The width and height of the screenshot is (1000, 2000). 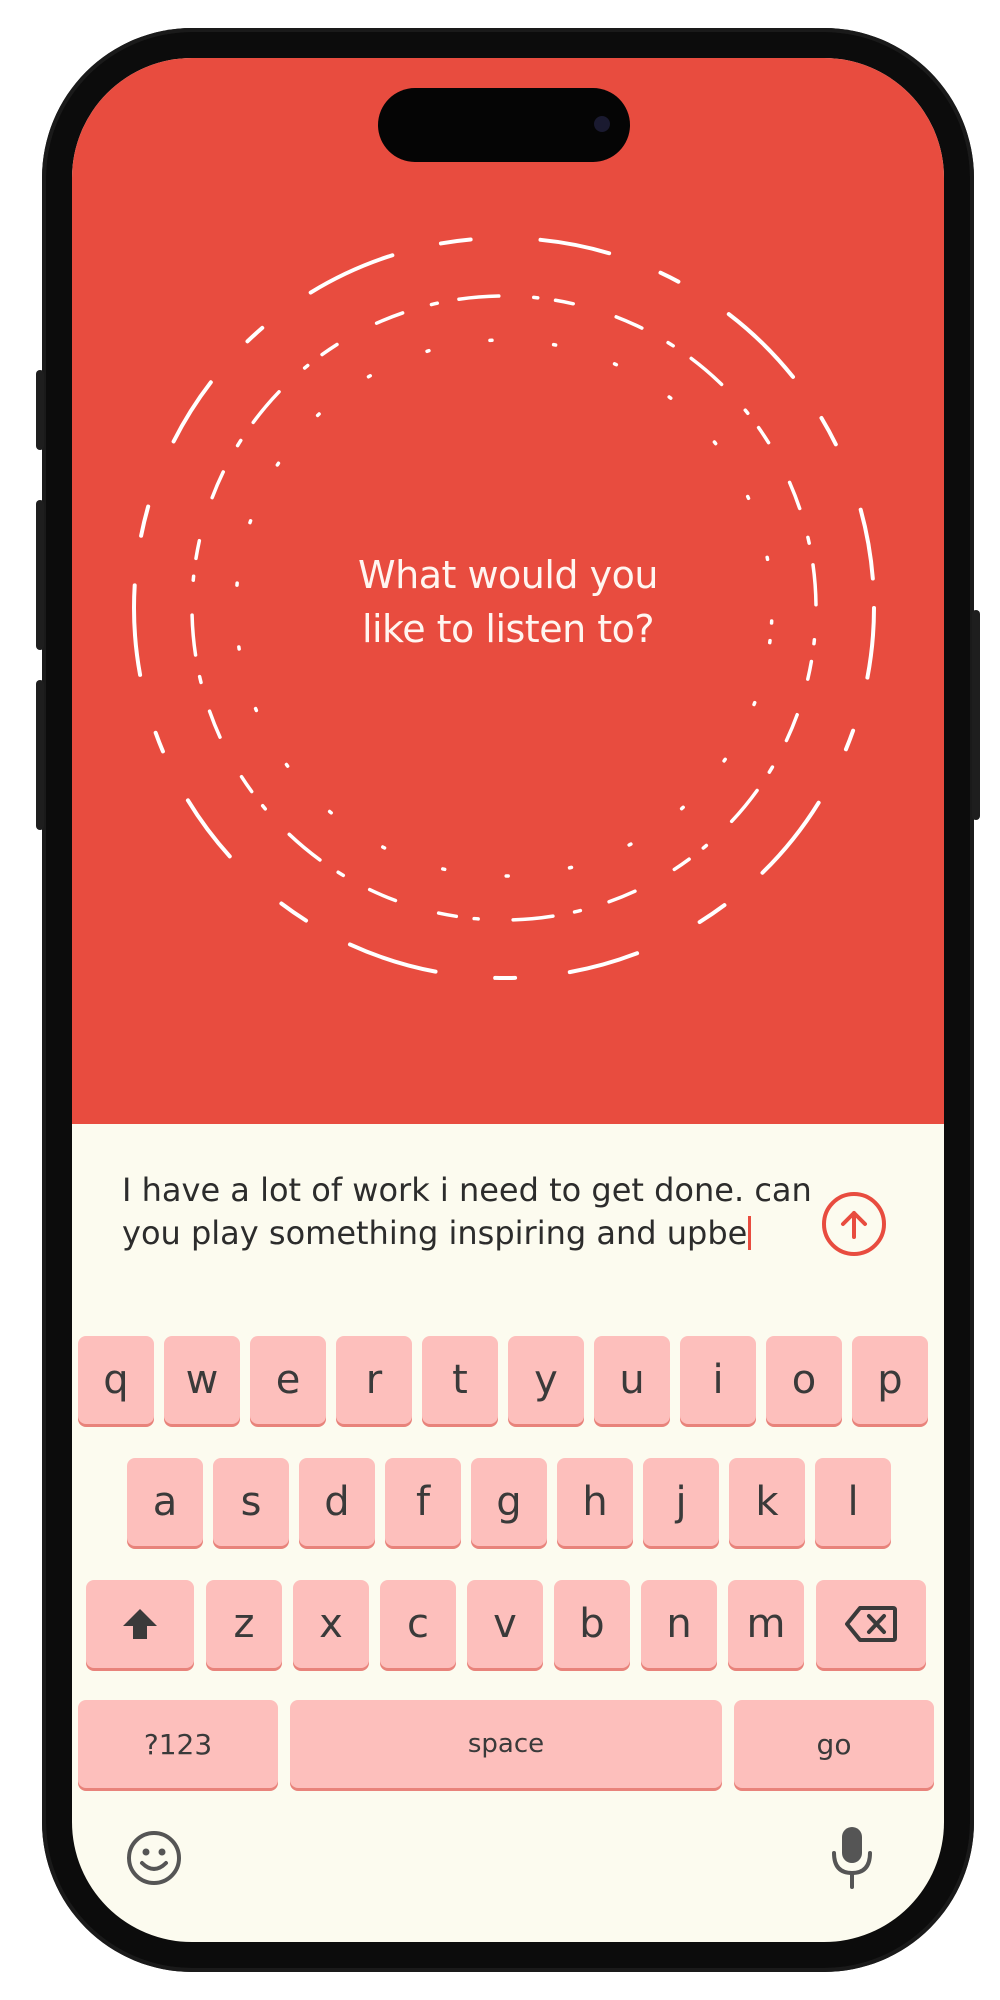 I want to click on key-q: q, so click(x=116, y=1380).